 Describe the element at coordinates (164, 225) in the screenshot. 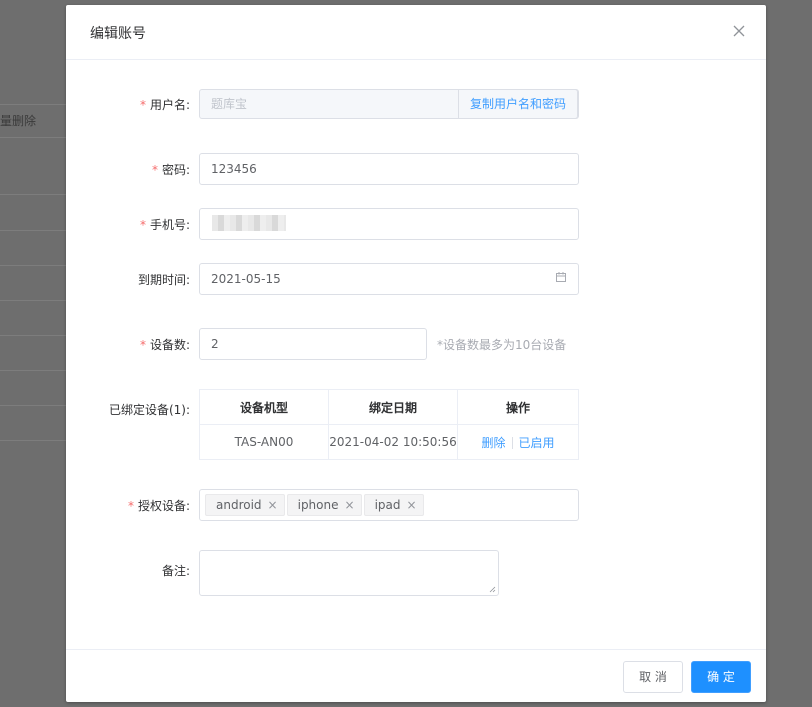

I see `phone-label: * 手机号:` at that location.